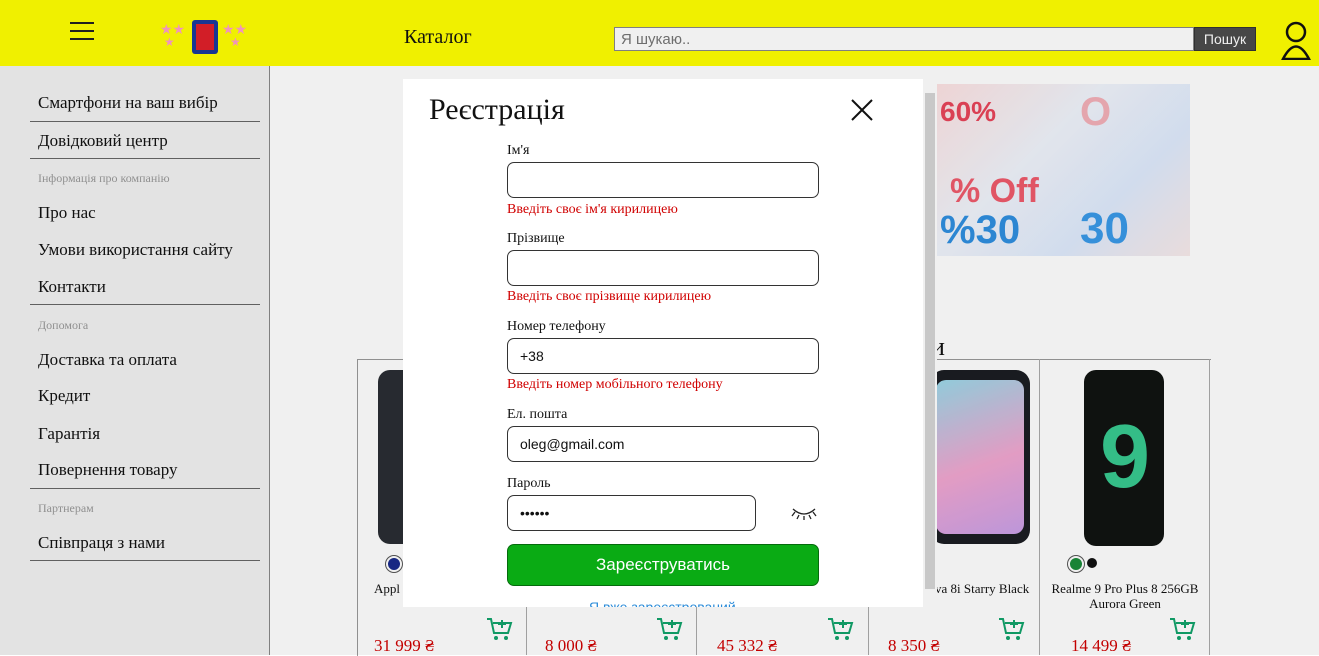  I want to click on close-icon, so click(862, 110).